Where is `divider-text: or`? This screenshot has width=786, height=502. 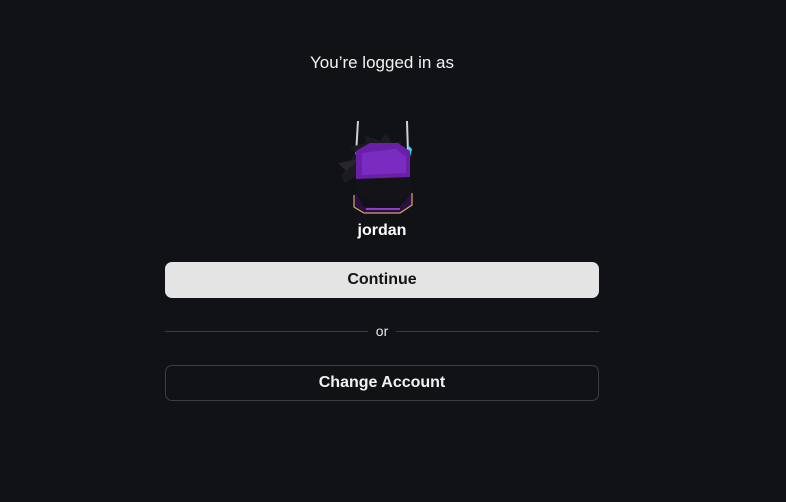 divider-text: or is located at coordinates (382, 331).